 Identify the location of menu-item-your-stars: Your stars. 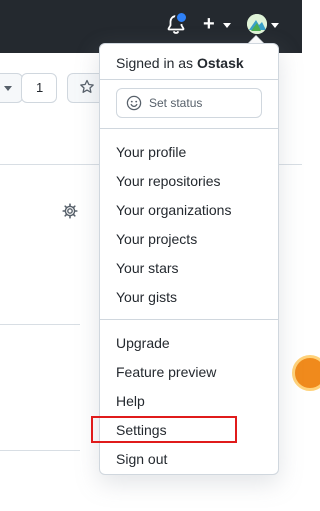
(147, 268).